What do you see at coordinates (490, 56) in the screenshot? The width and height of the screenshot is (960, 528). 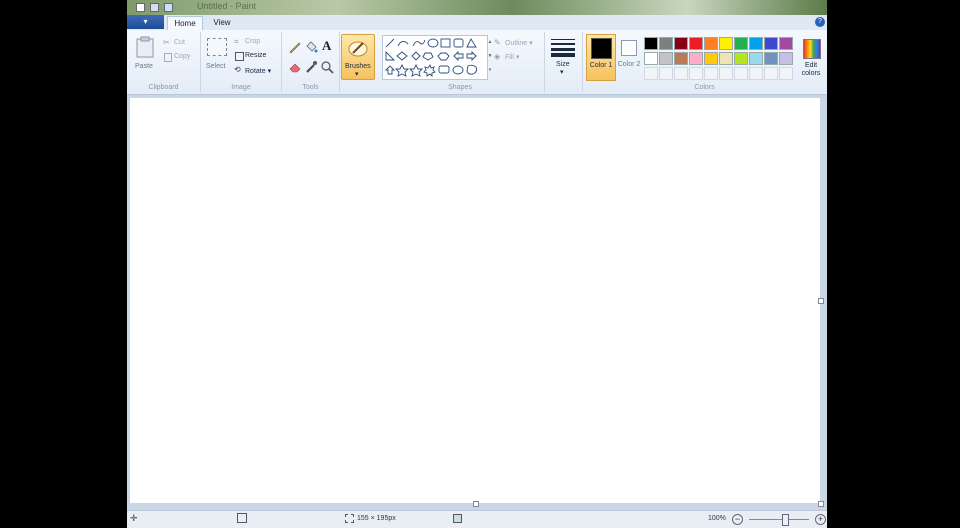 I see `shapes-scroll: ▲ ▼ ▾` at bounding box center [490, 56].